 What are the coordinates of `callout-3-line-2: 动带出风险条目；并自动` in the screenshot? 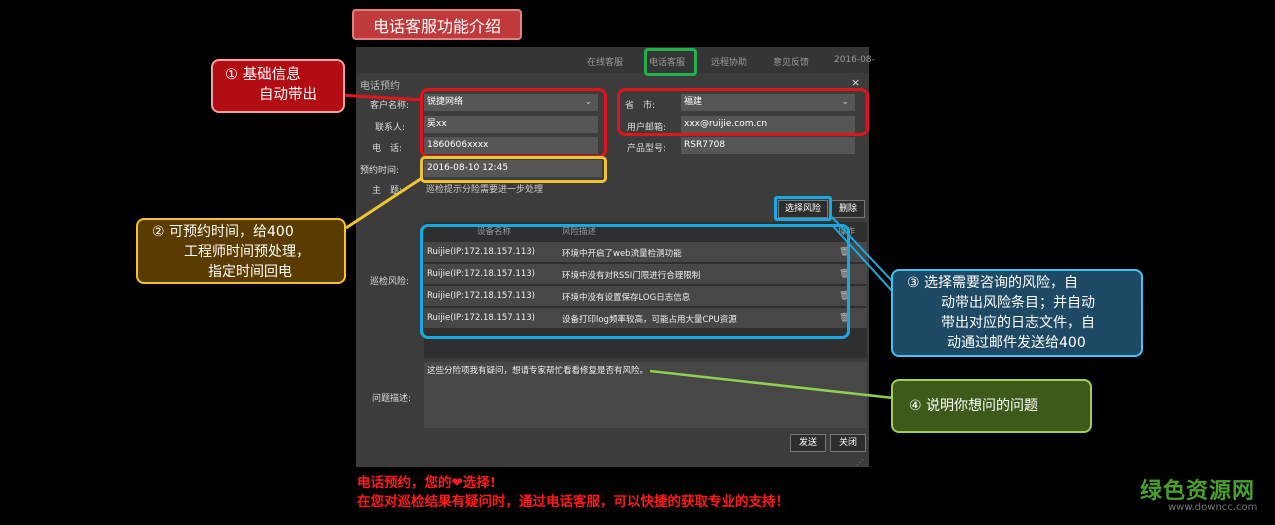 It's located at (1018, 303).